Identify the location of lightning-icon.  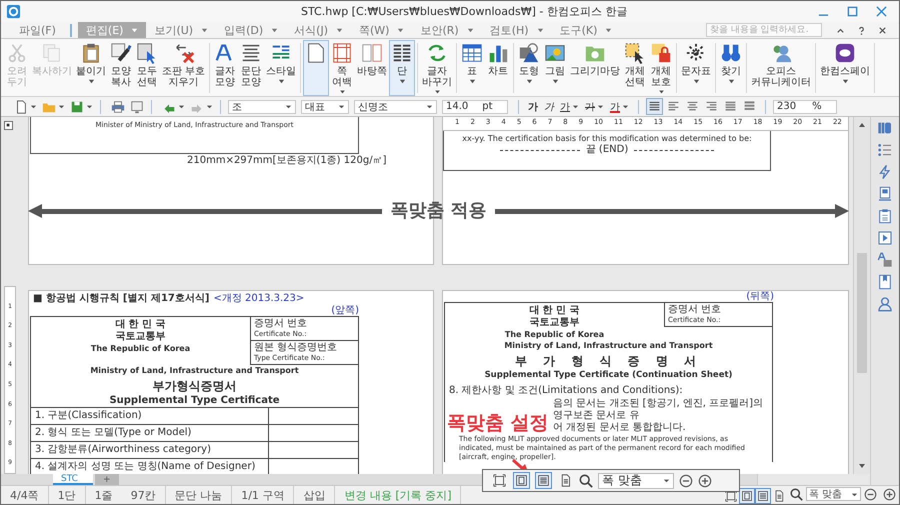
(885, 172).